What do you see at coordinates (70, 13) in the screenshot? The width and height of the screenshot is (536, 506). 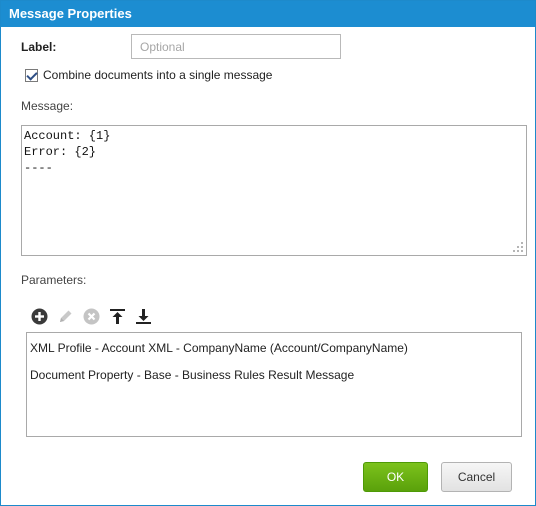 I see `dialog-title: Message Properties` at bounding box center [70, 13].